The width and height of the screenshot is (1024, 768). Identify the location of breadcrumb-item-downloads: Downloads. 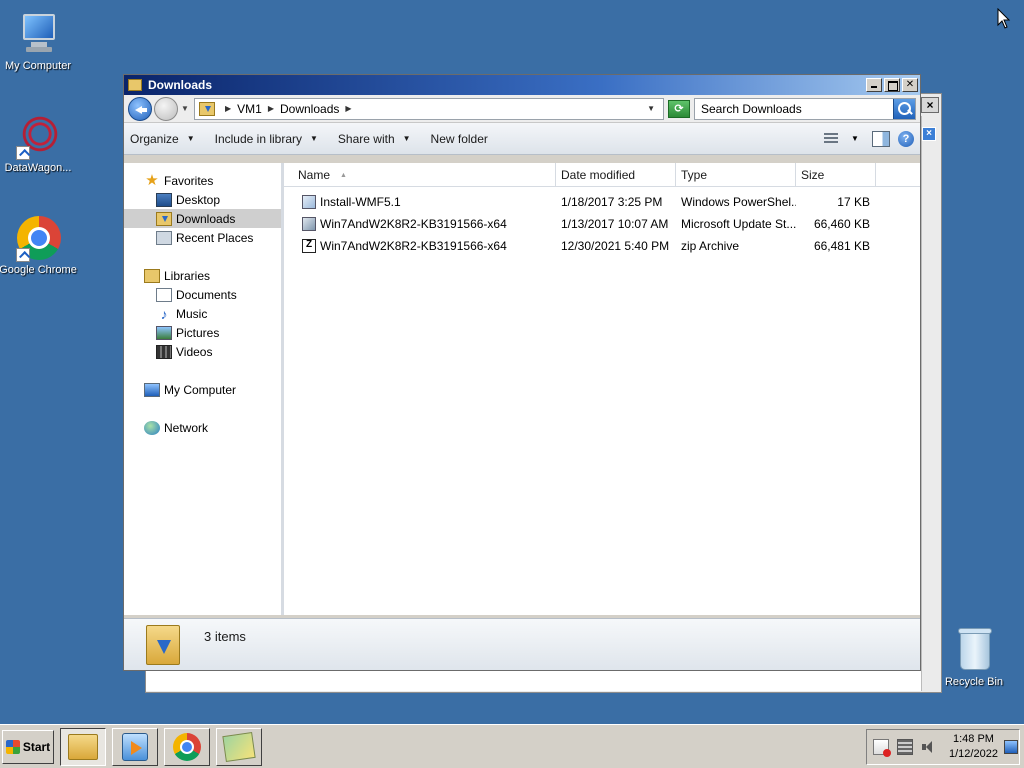
(309, 109).